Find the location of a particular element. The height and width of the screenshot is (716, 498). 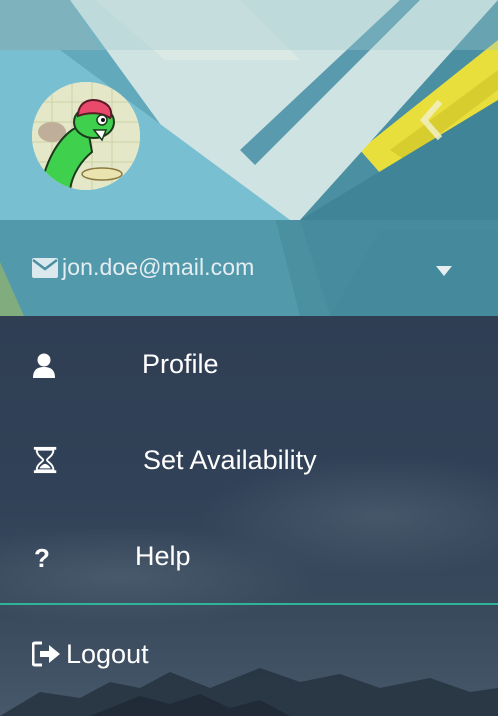

menu-item-set-availability: Set Availability is located at coordinates (249, 460).